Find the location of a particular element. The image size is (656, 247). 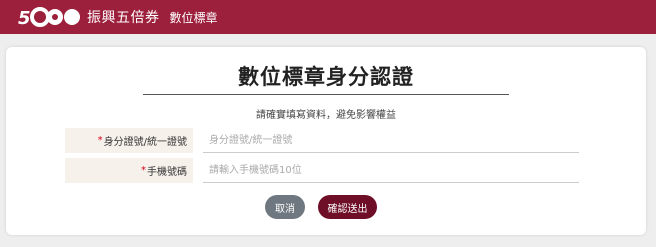

id-number-label: * 身分證號/統一證號 is located at coordinates (129, 140).